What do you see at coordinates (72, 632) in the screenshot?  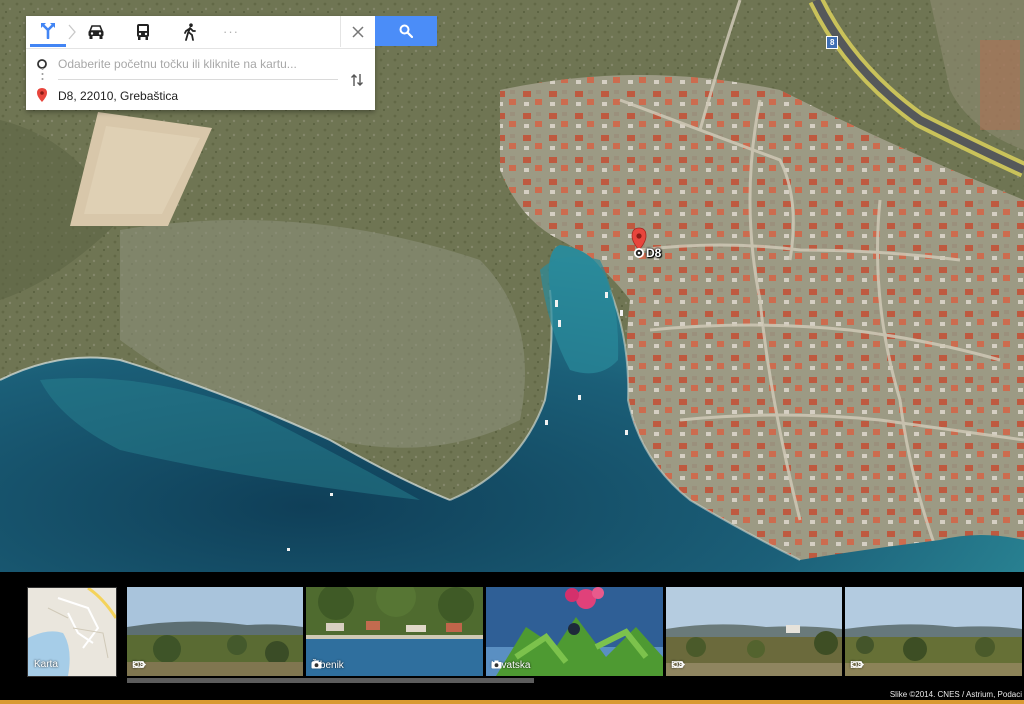 I see `map-view-thumbnail: Karta` at bounding box center [72, 632].